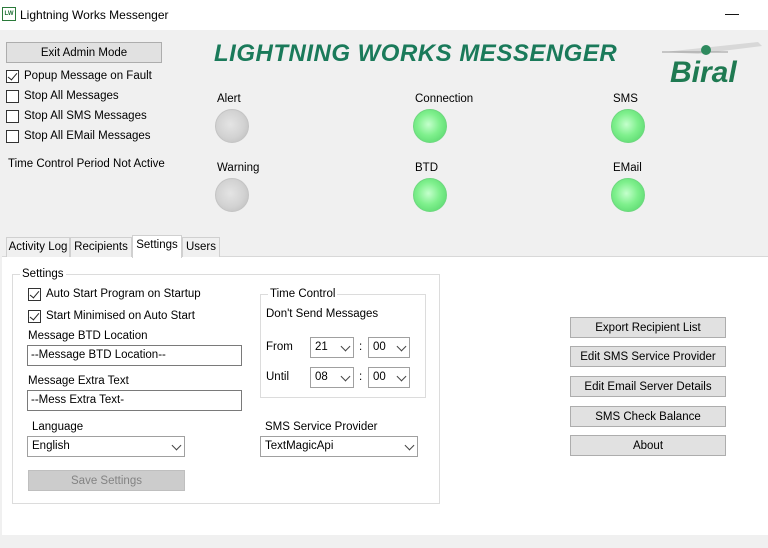 This screenshot has height=548, width=768. What do you see at coordinates (201, 247) in the screenshot?
I see `tab-users: Users` at bounding box center [201, 247].